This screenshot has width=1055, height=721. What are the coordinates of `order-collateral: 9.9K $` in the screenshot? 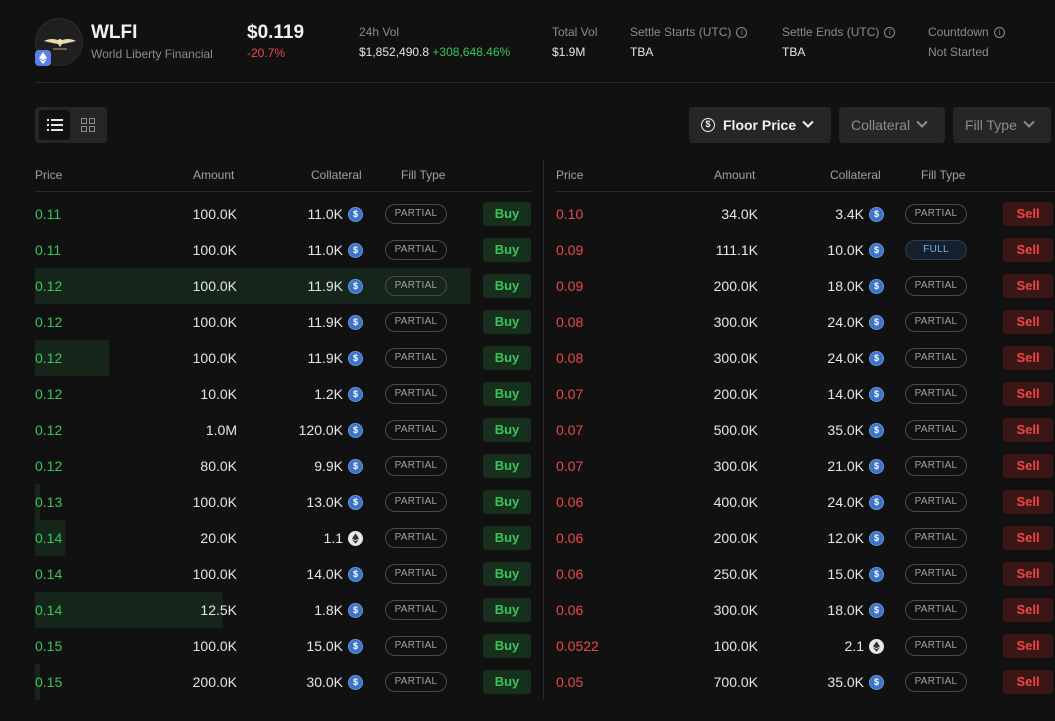 It's located at (308, 466).